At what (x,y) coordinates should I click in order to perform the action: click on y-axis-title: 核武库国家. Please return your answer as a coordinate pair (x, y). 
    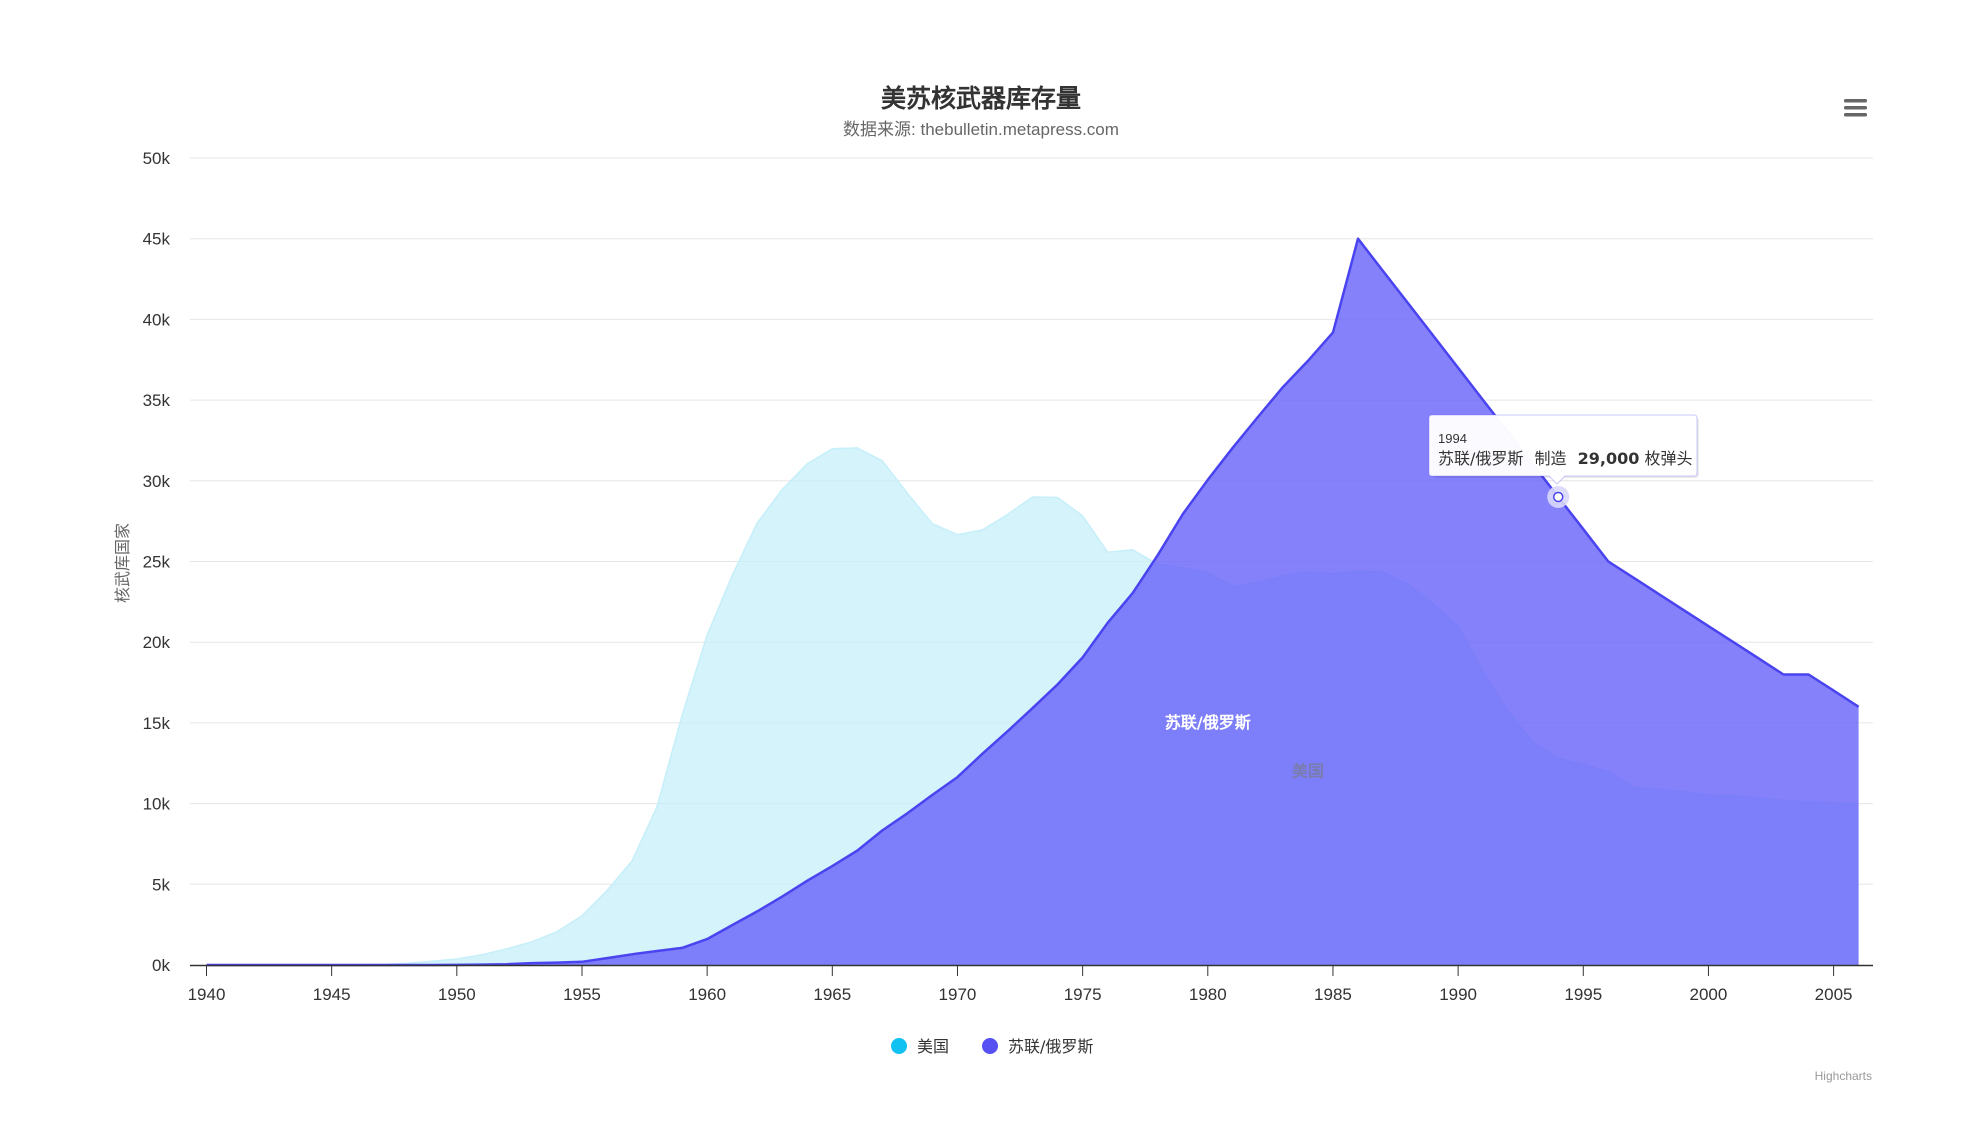
    Looking at the image, I should click on (122, 563).